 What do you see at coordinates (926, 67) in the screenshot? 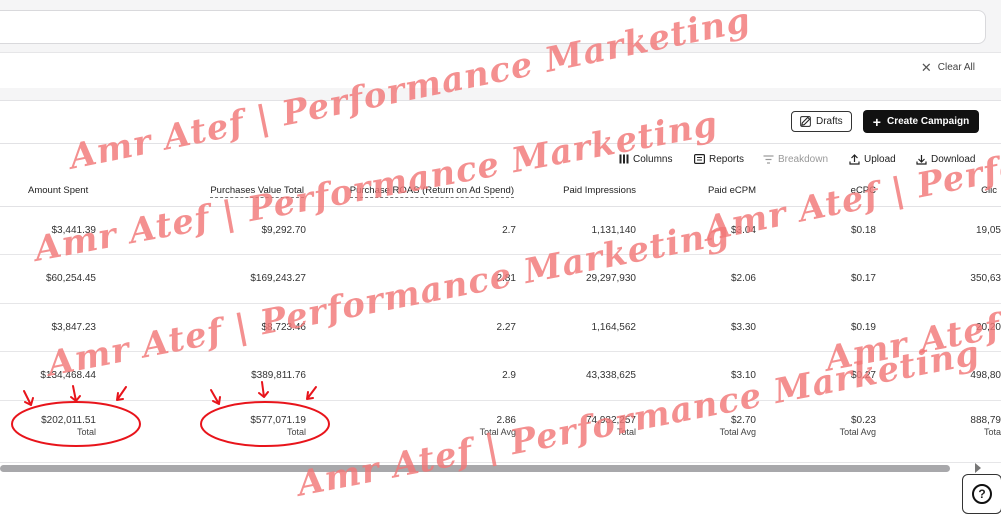
I see `close-icon: ✕` at bounding box center [926, 67].